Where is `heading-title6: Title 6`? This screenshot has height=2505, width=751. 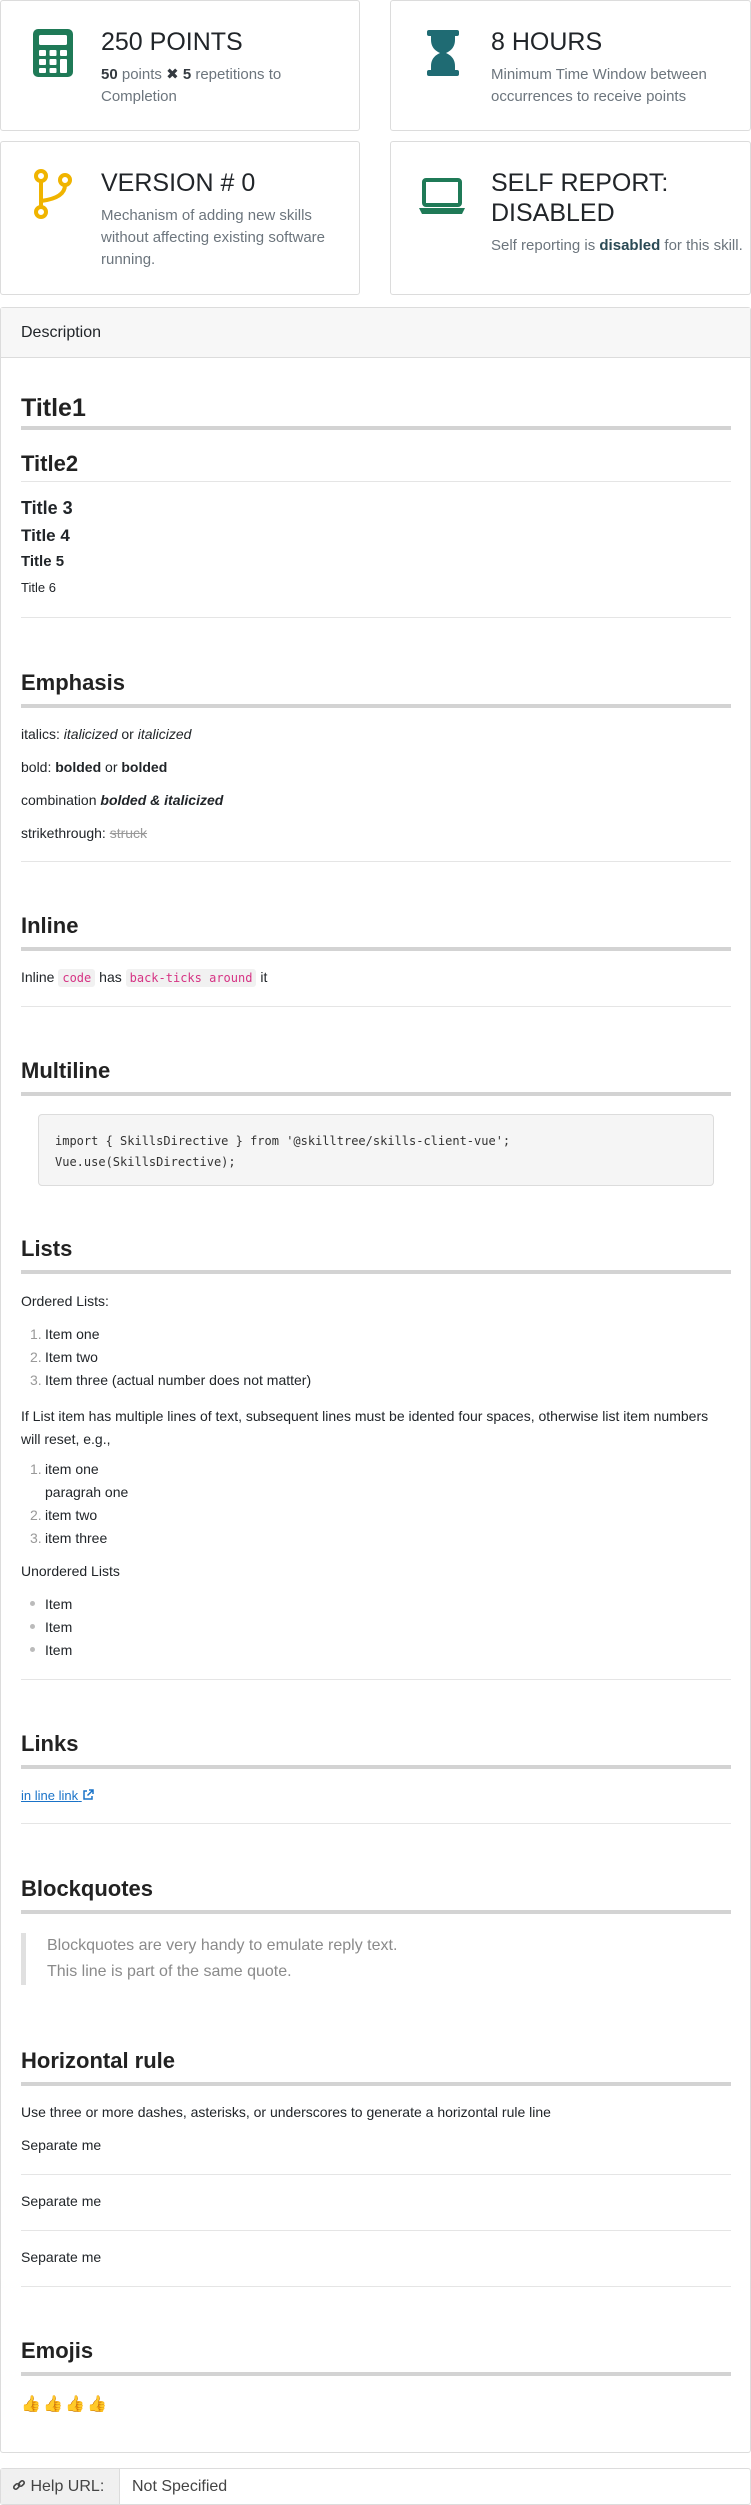
heading-title6: Title 6 is located at coordinates (38, 587).